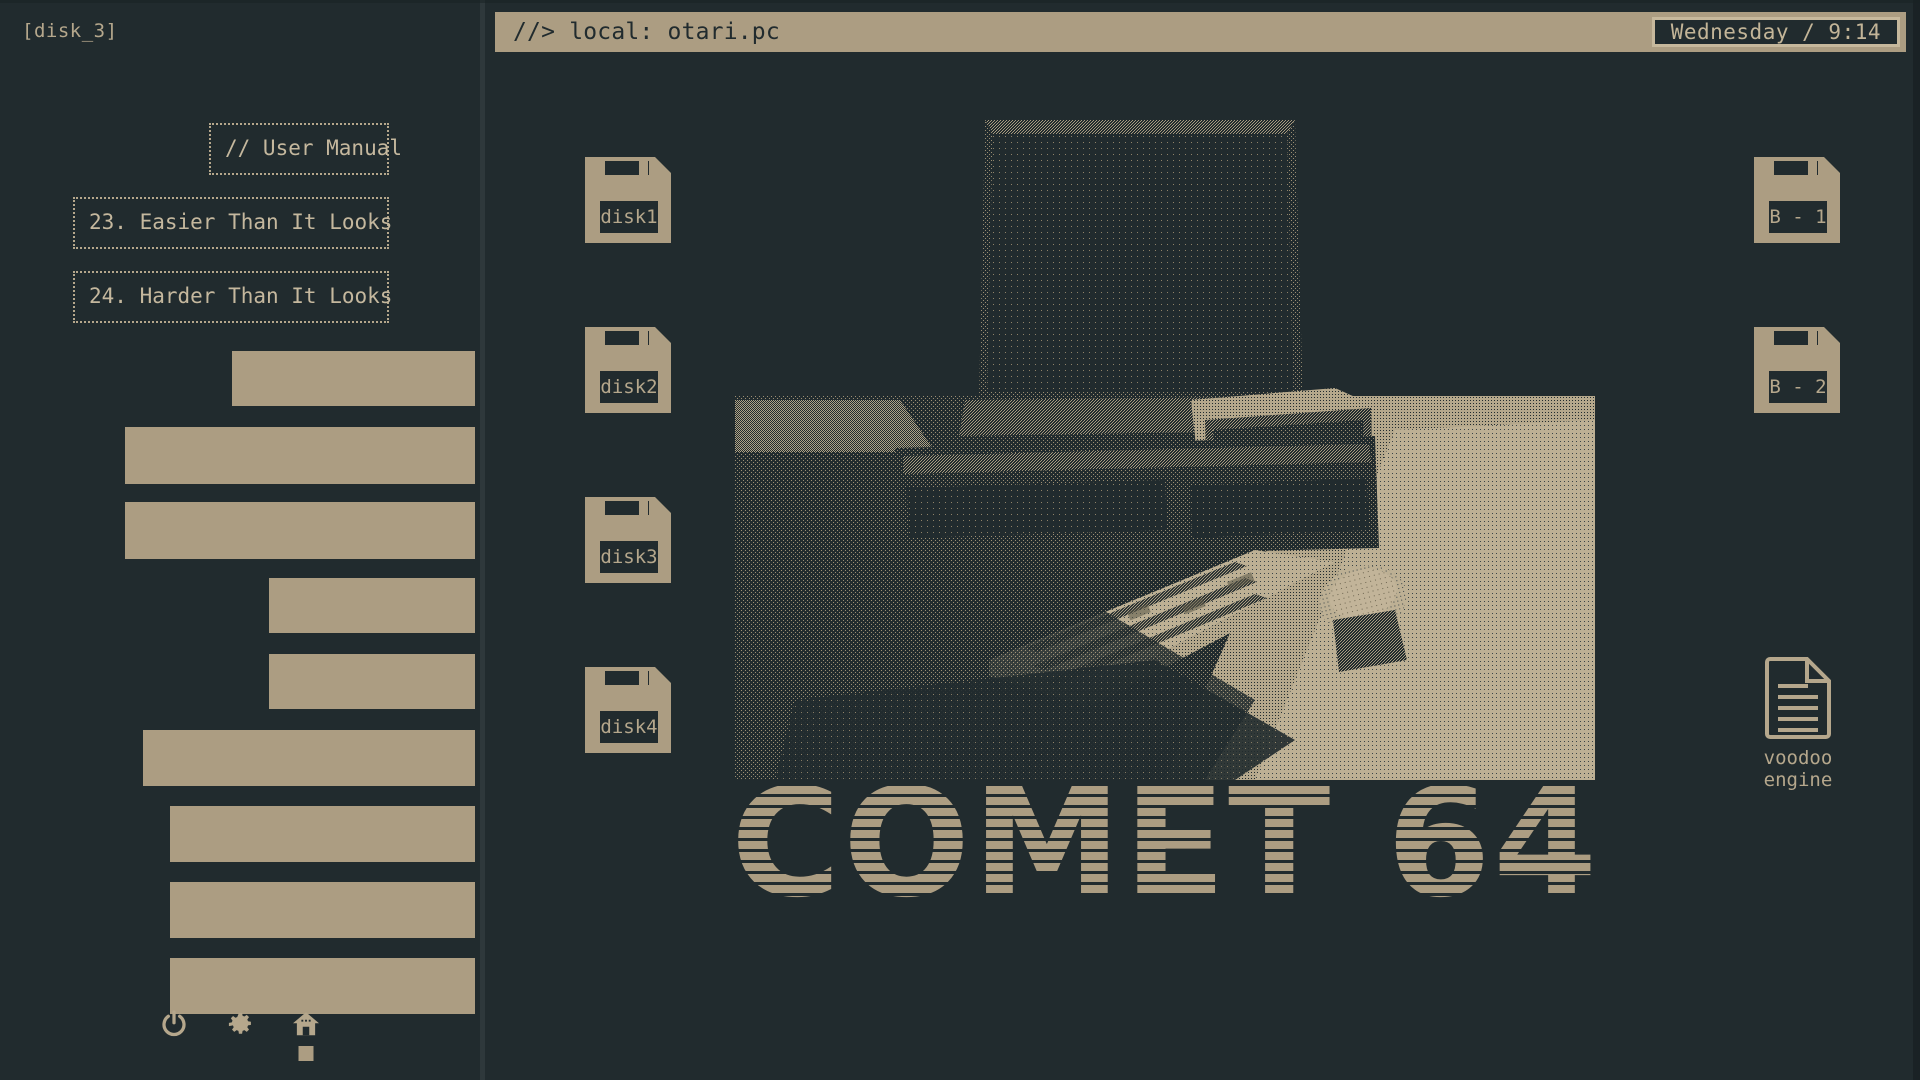  I want to click on window-edge-top, so click(960, 1).